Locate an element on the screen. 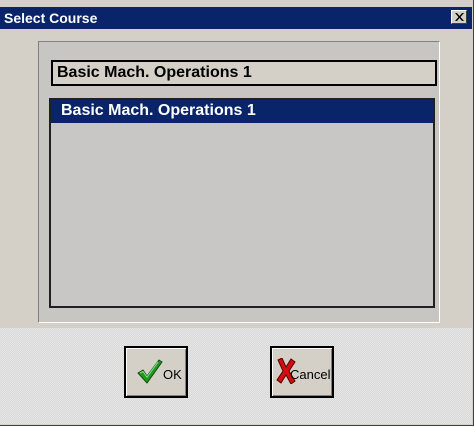 This screenshot has width=474, height=428. selected-course-text: Basic Mach. Operations 1 is located at coordinates (154, 72).